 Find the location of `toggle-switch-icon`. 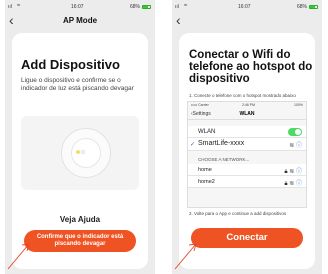

toggle-switch-icon is located at coordinates (295, 132).